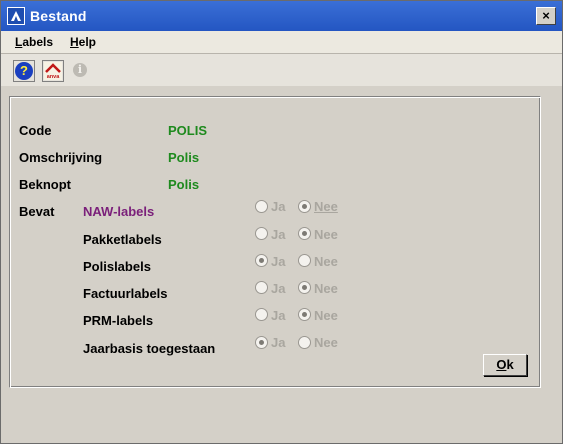  I want to click on naw-labels-nee-label: Nee, so click(326, 206).